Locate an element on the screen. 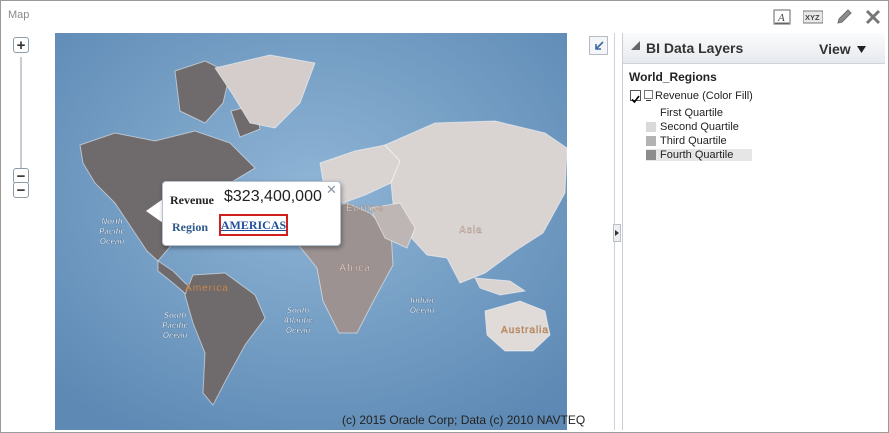 This screenshot has height=433, width=889. close-button is located at coordinates (873, 17).